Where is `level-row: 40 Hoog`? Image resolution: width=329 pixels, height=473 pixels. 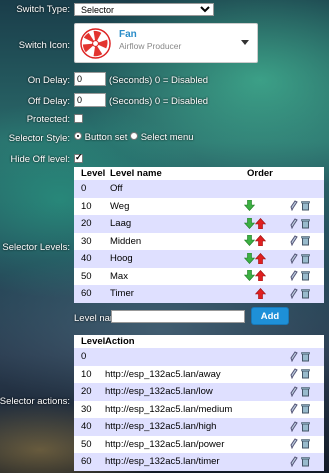 level-row: 40 Hoog is located at coordinates (199, 259).